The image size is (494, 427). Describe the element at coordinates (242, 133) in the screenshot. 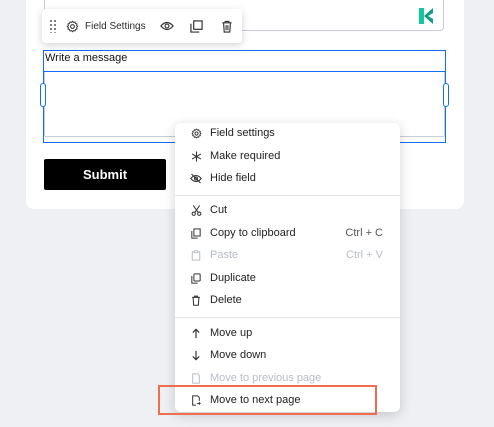

I see `menu-item-label: Field settings` at that location.